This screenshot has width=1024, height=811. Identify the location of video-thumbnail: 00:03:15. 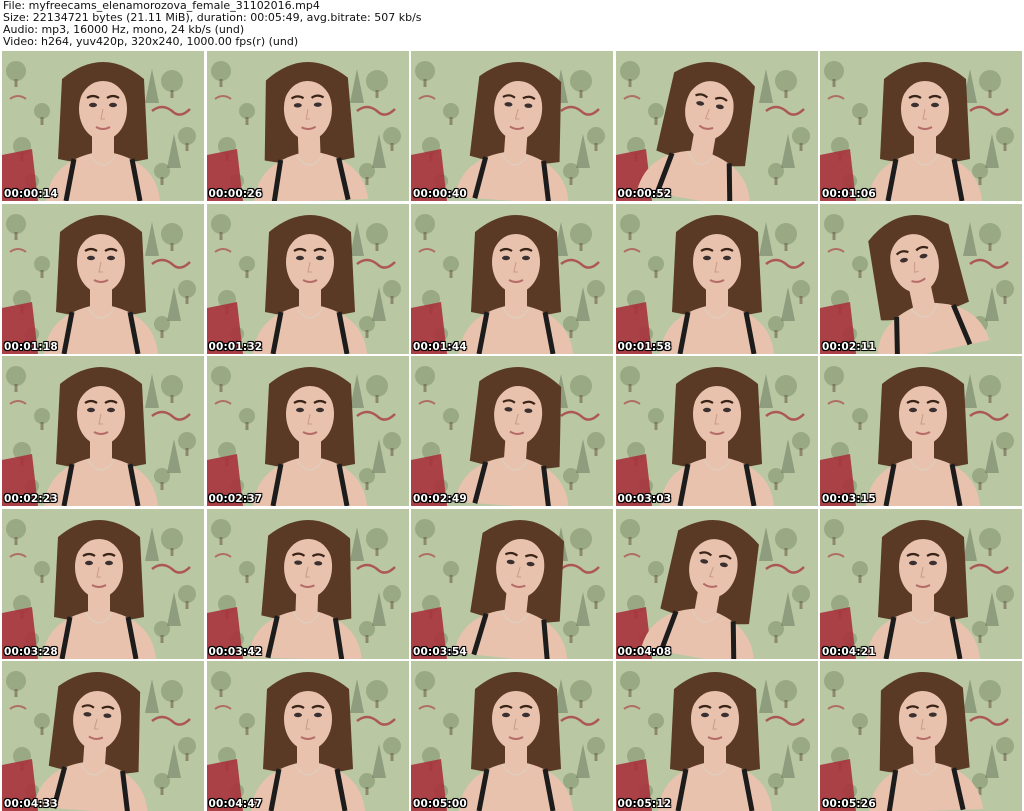
(921, 431).